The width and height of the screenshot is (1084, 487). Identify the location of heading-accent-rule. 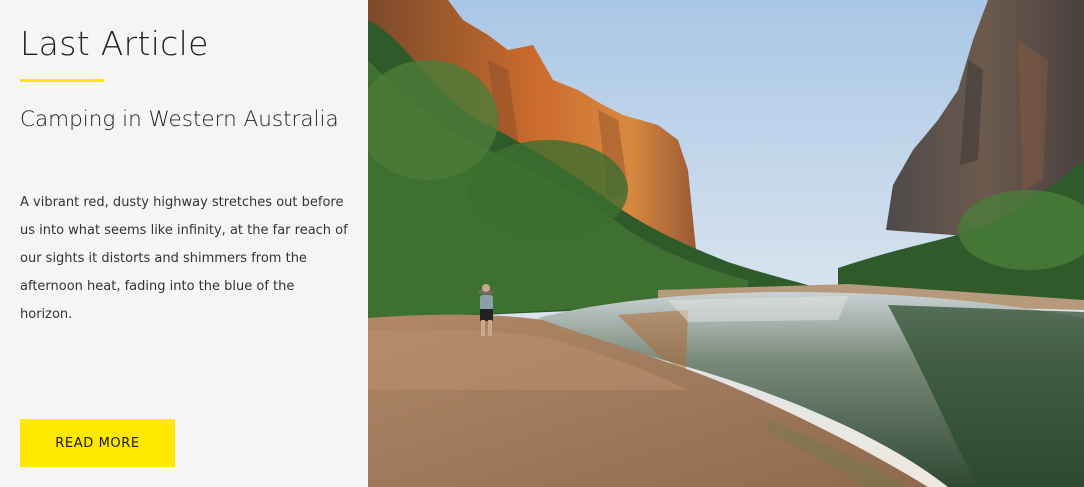
(62, 80).